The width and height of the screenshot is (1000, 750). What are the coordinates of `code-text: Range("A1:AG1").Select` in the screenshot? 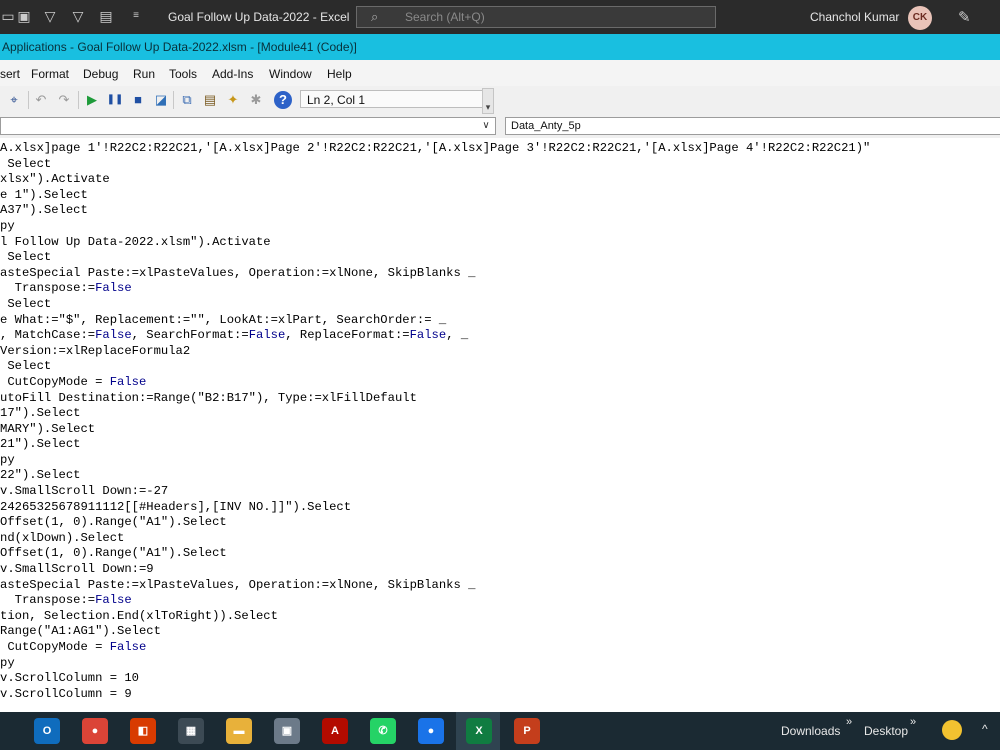 It's located at (80, 631).